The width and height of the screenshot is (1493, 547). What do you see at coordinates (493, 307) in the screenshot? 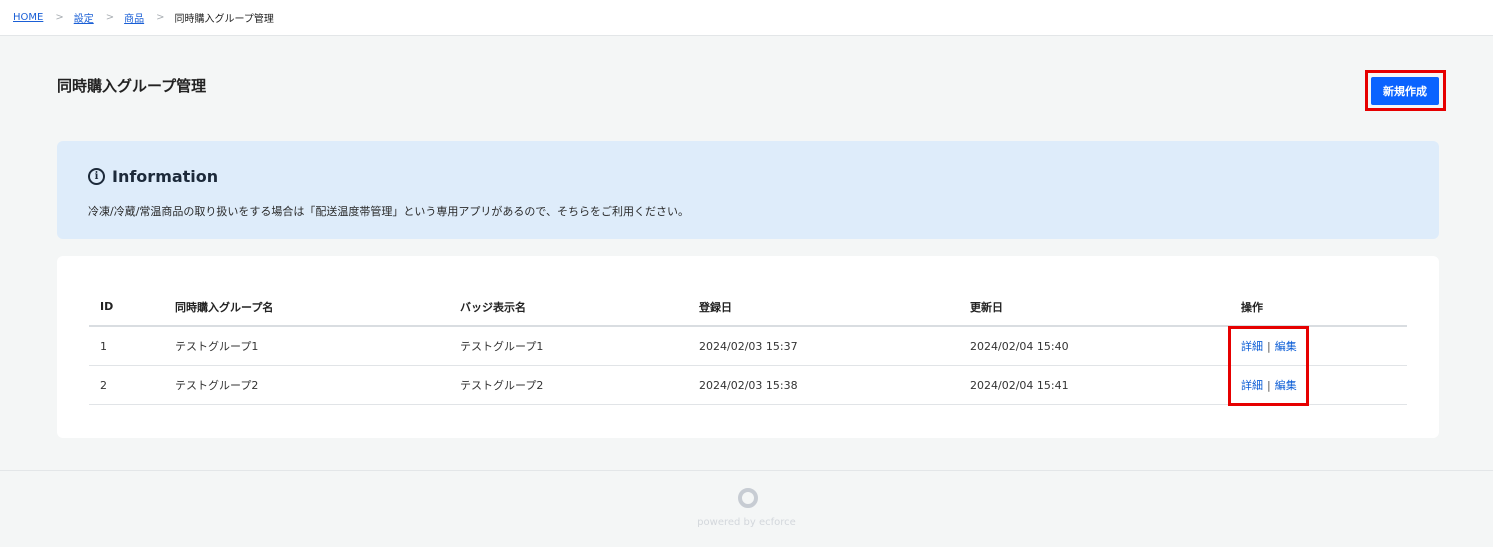
I see `header-badge-name: バッジ表示名` at bounding box center [493, 307].